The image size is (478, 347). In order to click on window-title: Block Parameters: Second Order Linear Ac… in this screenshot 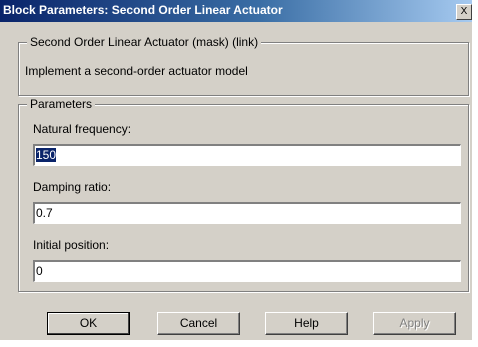, I will do `click(143, 10)`.